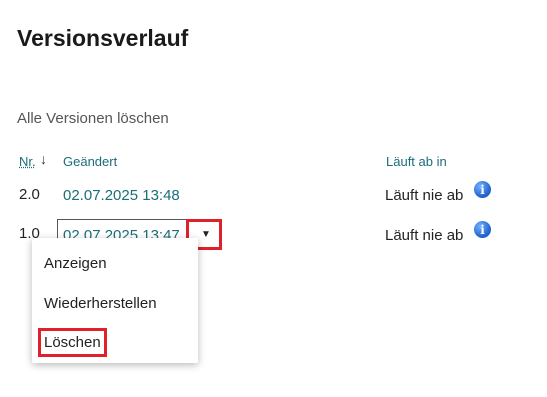 The width and height of the screenshot is (547, 397). What do you see at coordinates (43, 159) in the screenshot?
I see `sort-descending-icon: ↓` at bounding box center [43, 159].